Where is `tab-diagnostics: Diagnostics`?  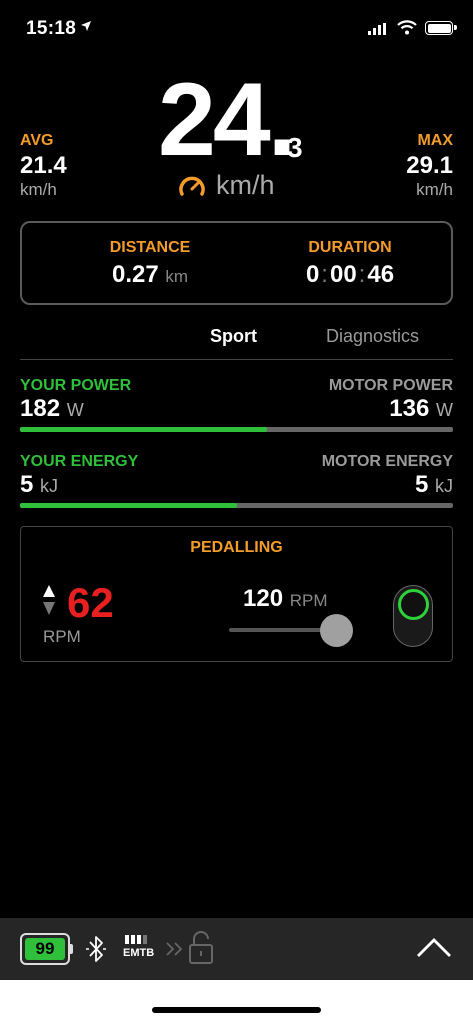 tab-diagnostics: Diagnostics is located at coordinates (372, 336).